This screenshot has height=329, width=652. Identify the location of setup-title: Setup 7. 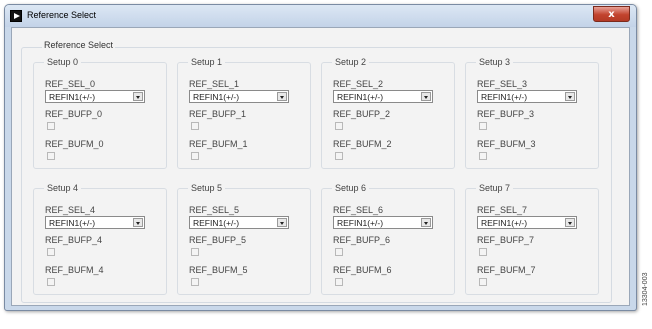
(495, 188).